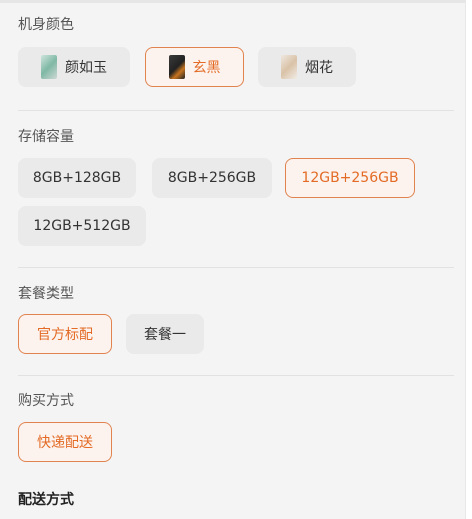 This screenshot has height=519, width=472. Describe the element at coordinates (46, 401) in the screenshot. I see `purchase-section-label: 购买方式` at that location.